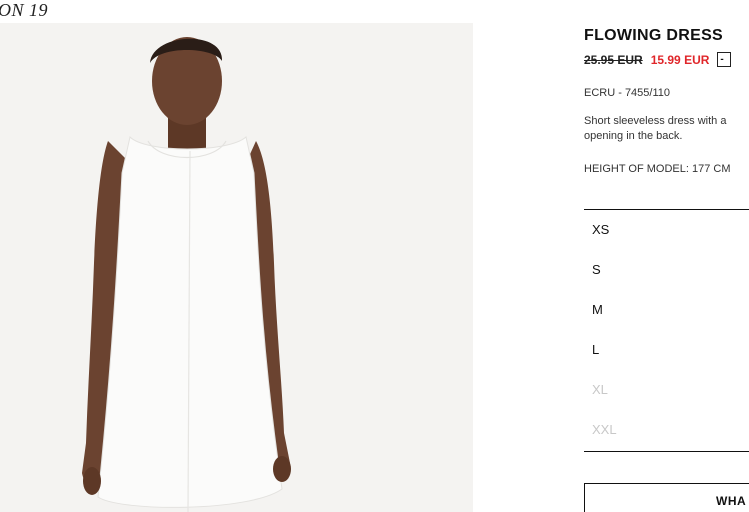 Image resolution: width=749 pixels, height=512 pixels. I want to click on size-option-l: L, so click(595, 349).